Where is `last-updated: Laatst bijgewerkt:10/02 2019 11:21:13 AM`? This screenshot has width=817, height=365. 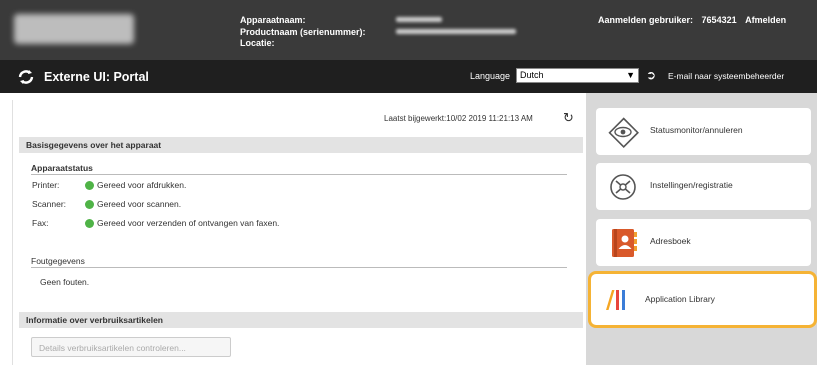
last-updated: Laatst bijgewerkt:10/02 2019 11:21:13 AM is located at coordinates (458, 118).